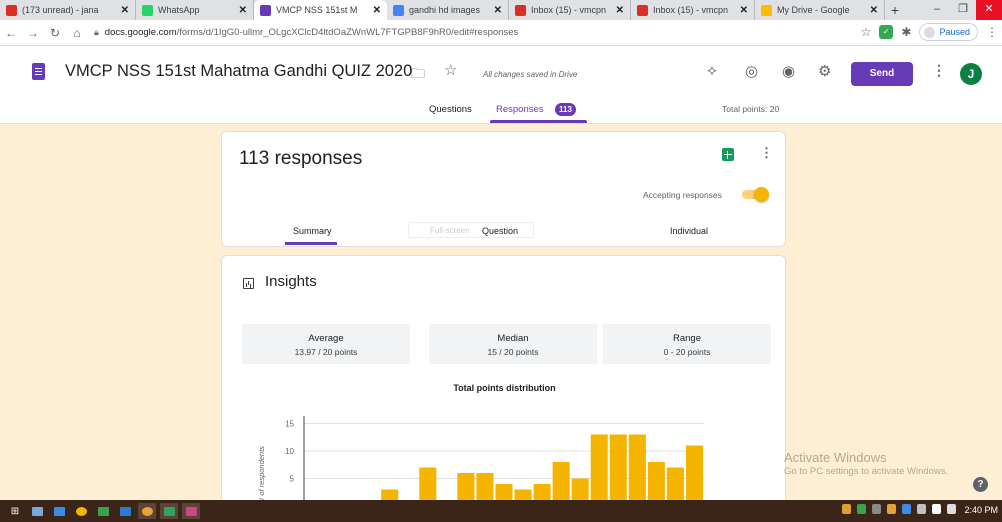 This screenshot has width=1002, height=522. Describe the element at coordinates (687, 344) in the screenshot. I see `stat-range: Range 0 - 20 points` at that location.